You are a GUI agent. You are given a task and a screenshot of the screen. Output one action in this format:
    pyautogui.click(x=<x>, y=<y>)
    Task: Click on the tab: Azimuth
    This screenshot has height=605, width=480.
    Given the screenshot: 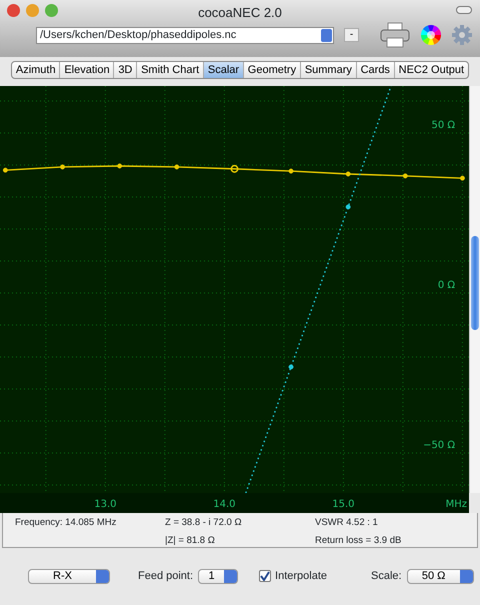 What is the action you would take?
    pyautogui.click(x=36, y=70)
    